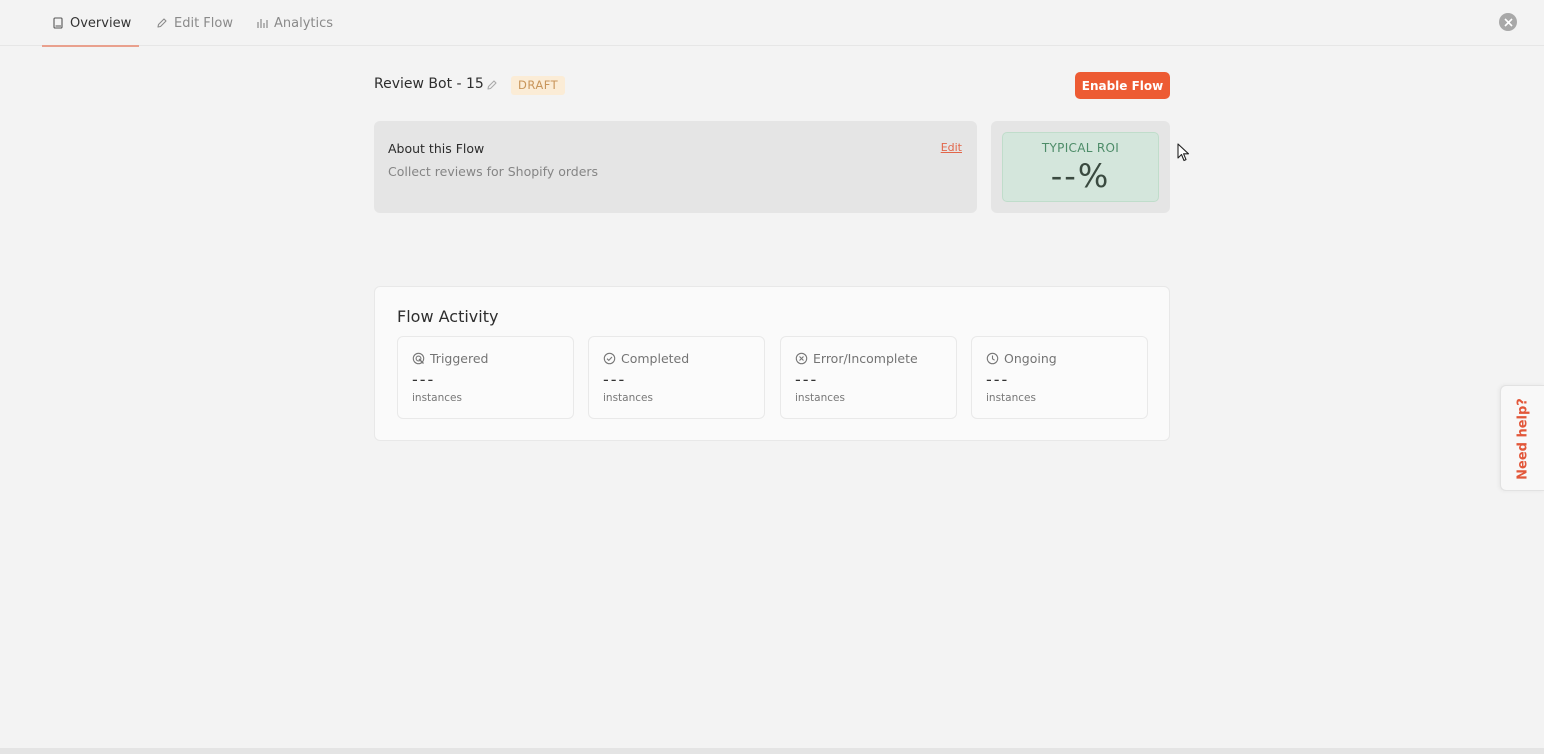 The image size is (1544, 754). I want to click on status-badge: DRAFT, so click(538, 85).